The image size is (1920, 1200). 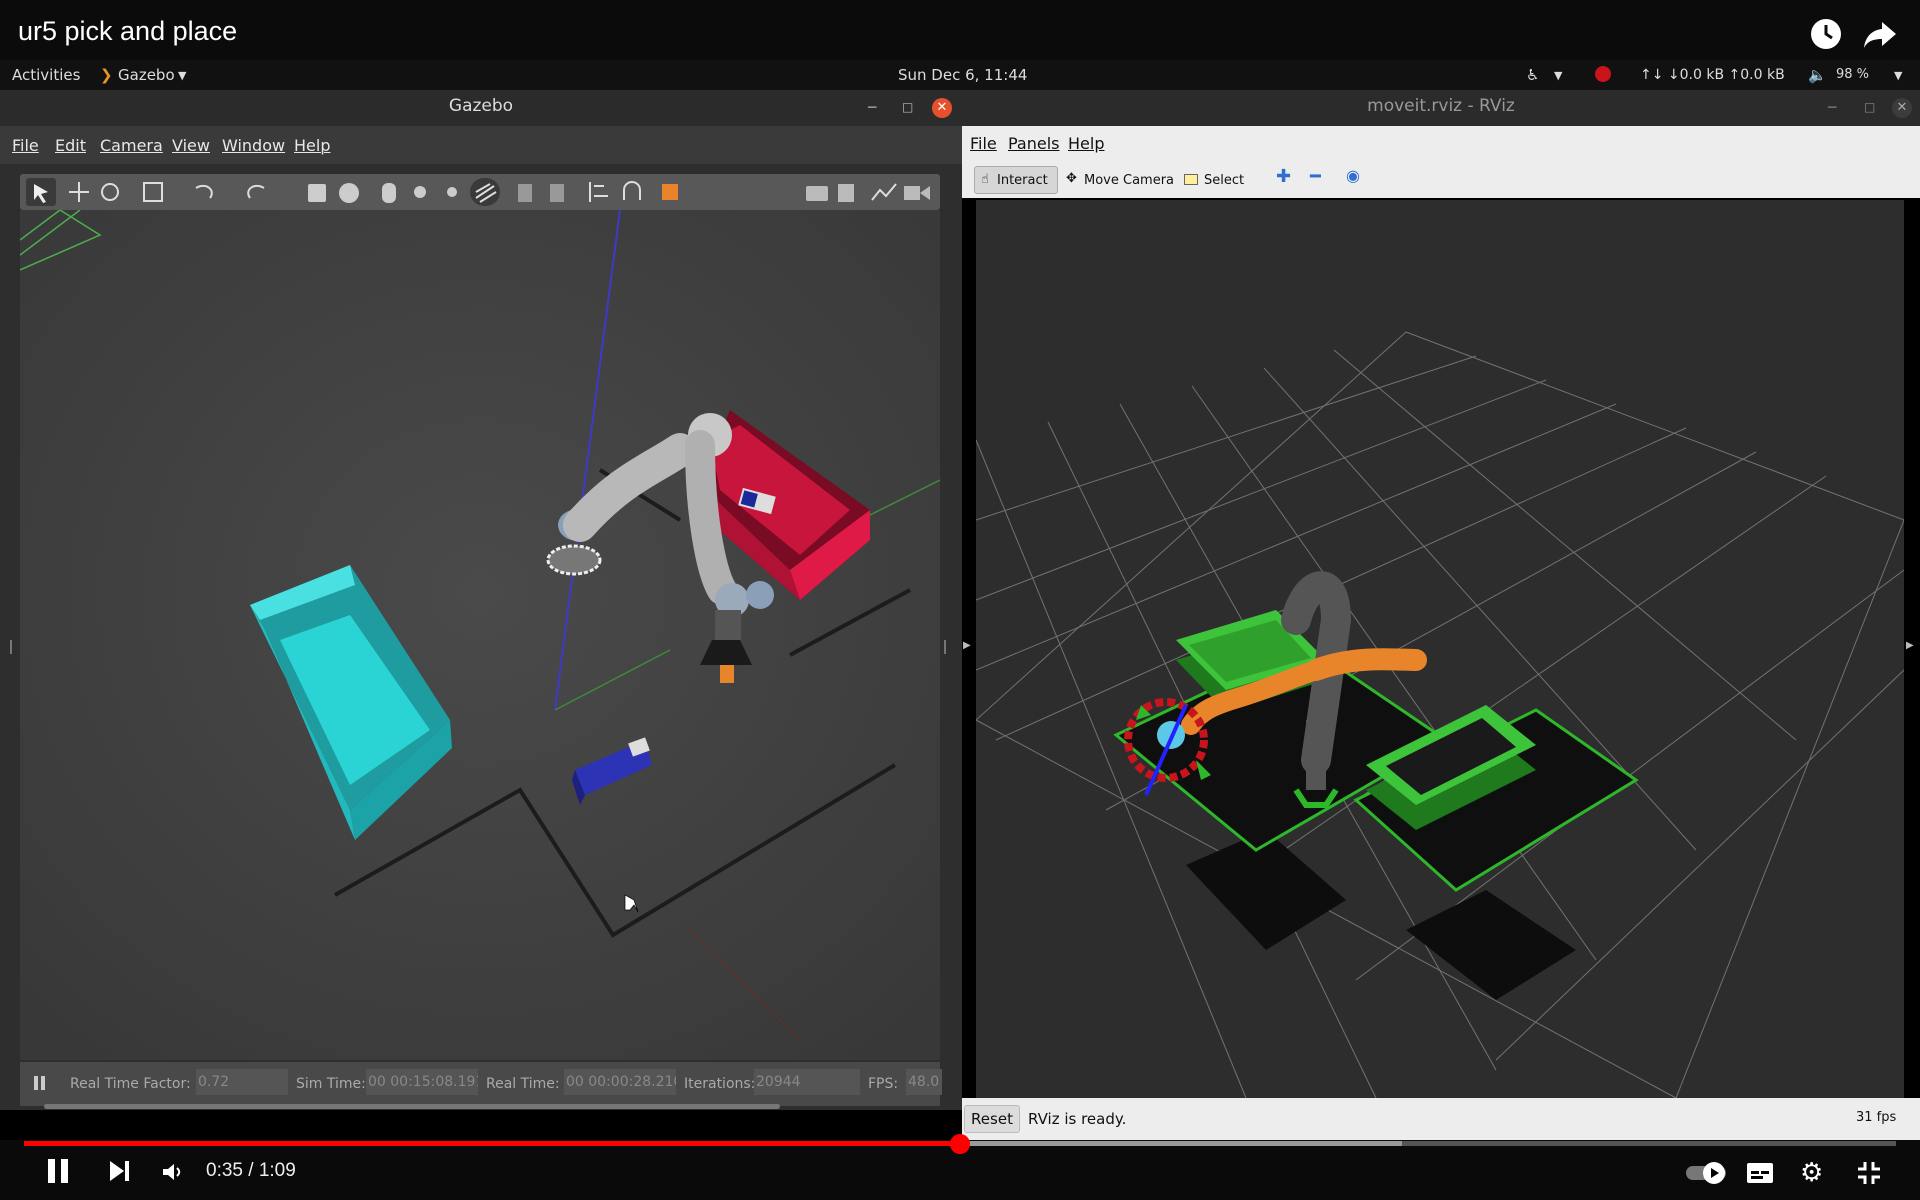 What do you see at coordinates (924, 1082) in the screenshot?
I see `fps-value: 48.0` at bounding box center [924, 1082].